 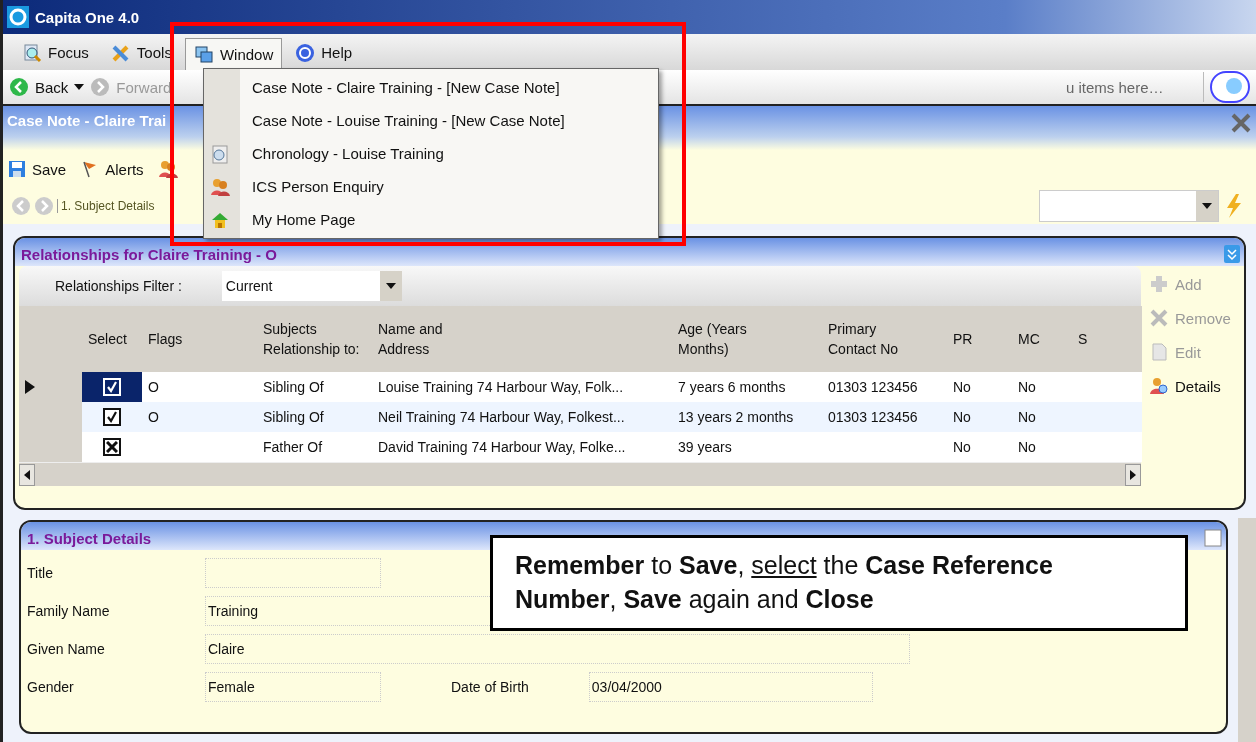 What do you see at coordinates (1129, 206) in the screenshot?
I see `dropdown-field` at bounding box center [1129, 206].